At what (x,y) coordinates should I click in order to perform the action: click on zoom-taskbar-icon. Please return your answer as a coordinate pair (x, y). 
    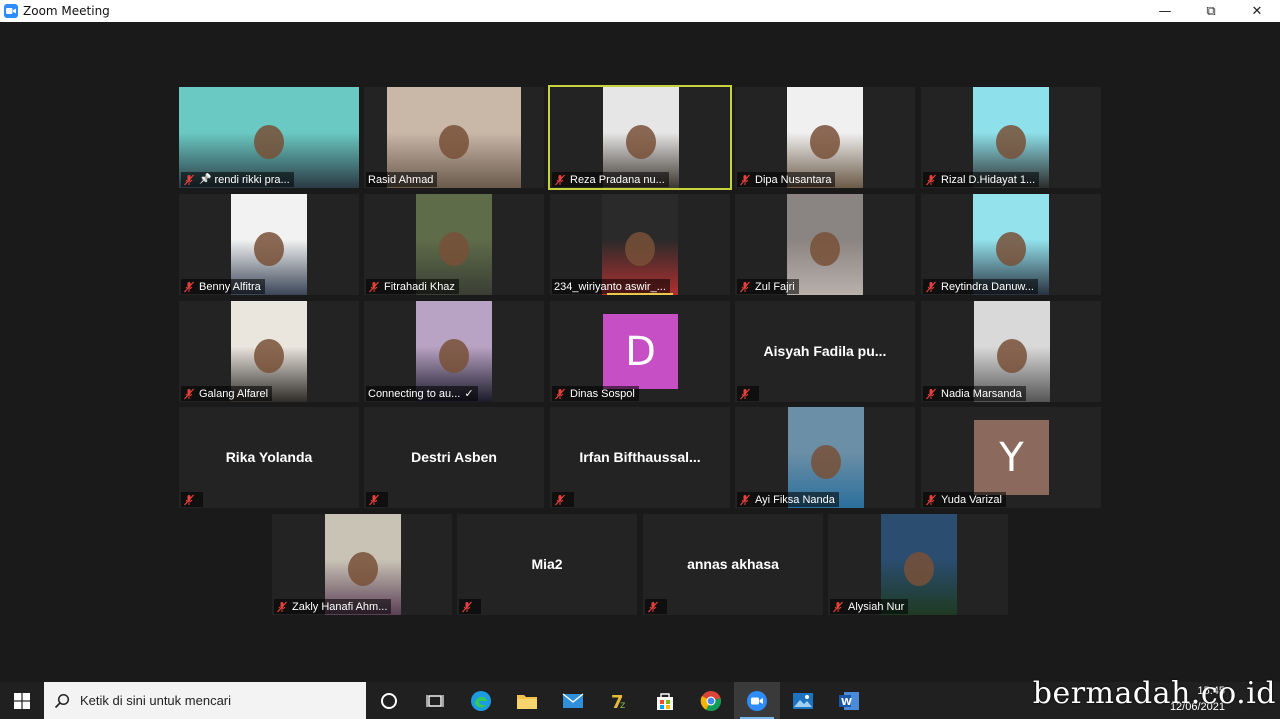
    Looking at the image, I should click on (757, 700).